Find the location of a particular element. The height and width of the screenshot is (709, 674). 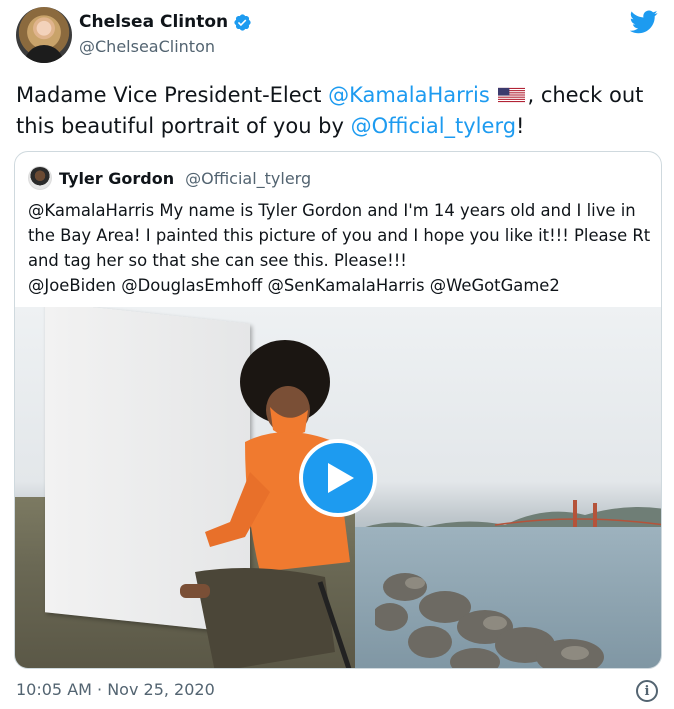

tweet-text-part: ! is located at coordinates (520, 126).